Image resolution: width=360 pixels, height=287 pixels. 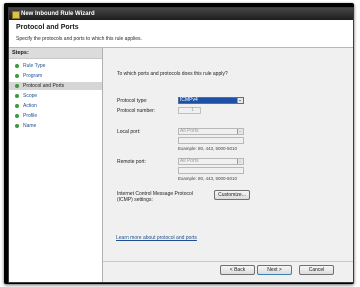 What do you see at coordinates (228, 261) in the screenshot?
I see `footer-divider` at bounding box center [228, 261].